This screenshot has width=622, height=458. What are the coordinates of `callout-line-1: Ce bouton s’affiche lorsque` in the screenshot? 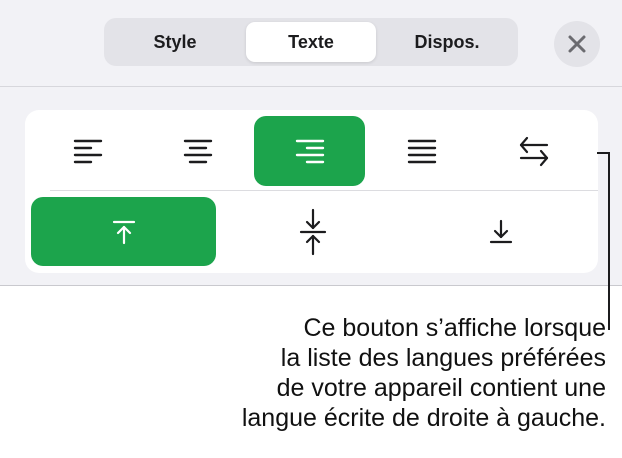 It's located at (454, 328).